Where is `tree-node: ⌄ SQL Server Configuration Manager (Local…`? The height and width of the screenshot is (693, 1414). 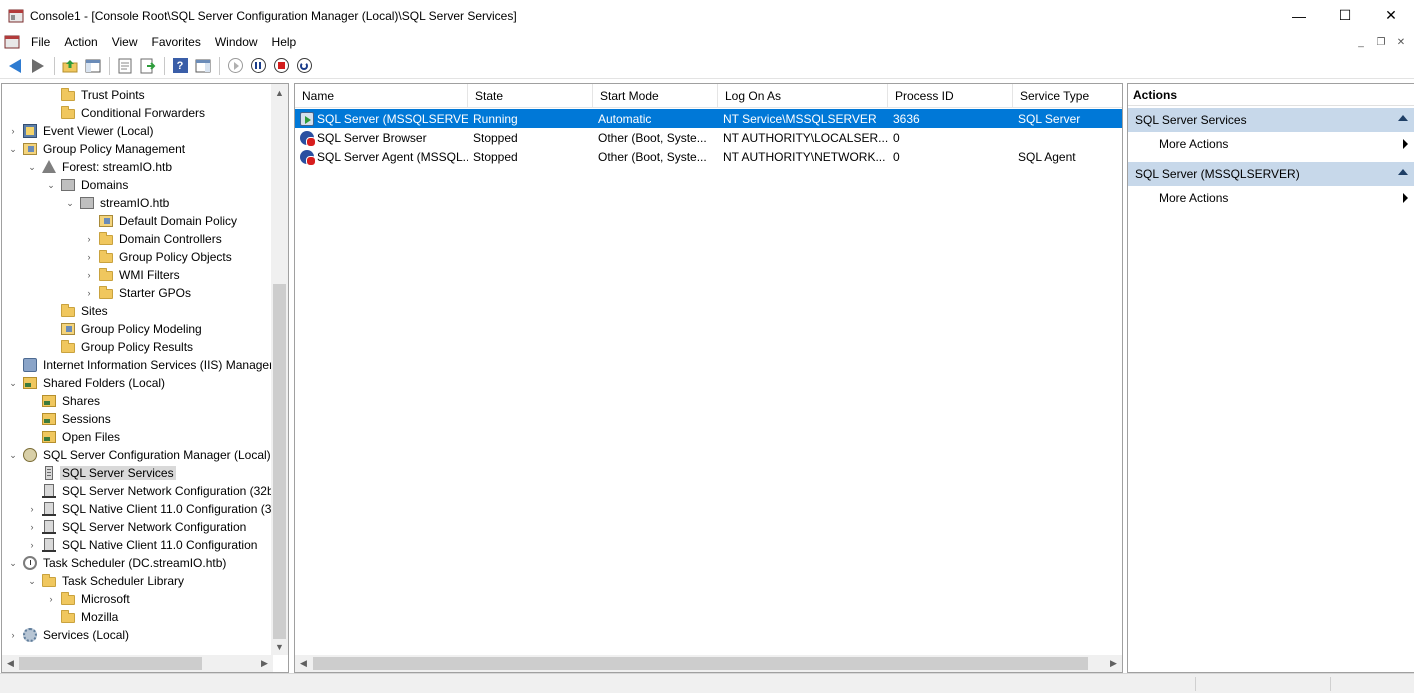
tree-node: ⌄ SQL Server Configuration Manager (Local… is located at coordinates (140, 455).